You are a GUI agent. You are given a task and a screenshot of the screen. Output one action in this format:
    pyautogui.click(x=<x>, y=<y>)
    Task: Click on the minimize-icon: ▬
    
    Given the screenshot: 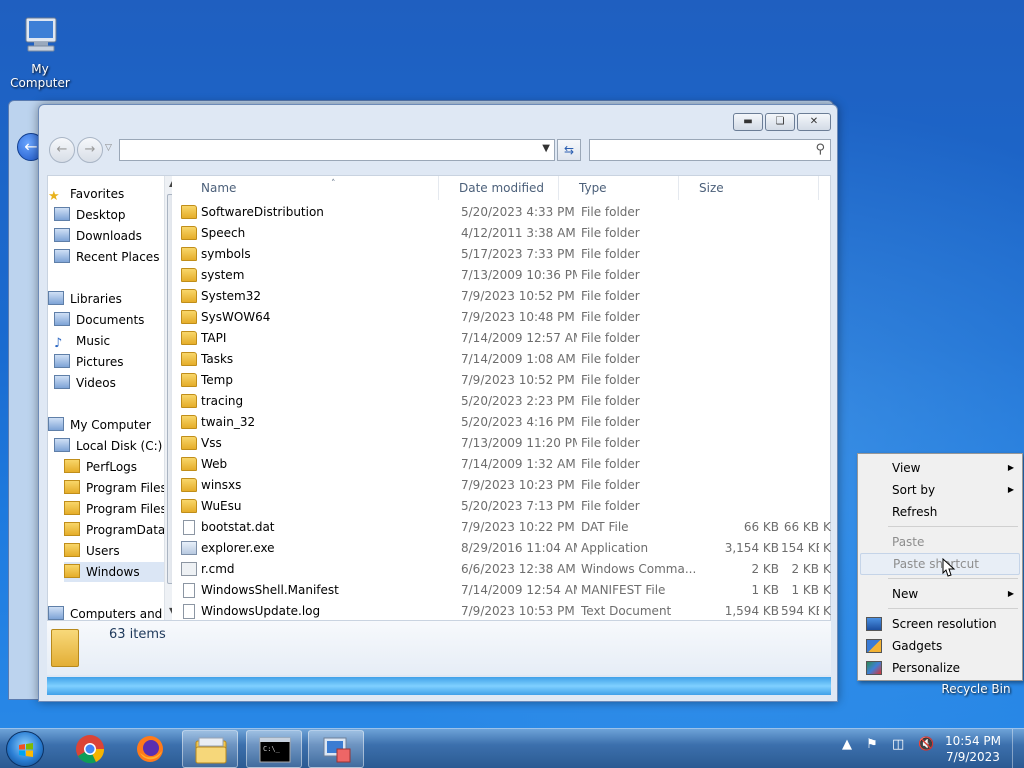 What is the action you would take?
    pyautogui.click(x=748, y=121)
    